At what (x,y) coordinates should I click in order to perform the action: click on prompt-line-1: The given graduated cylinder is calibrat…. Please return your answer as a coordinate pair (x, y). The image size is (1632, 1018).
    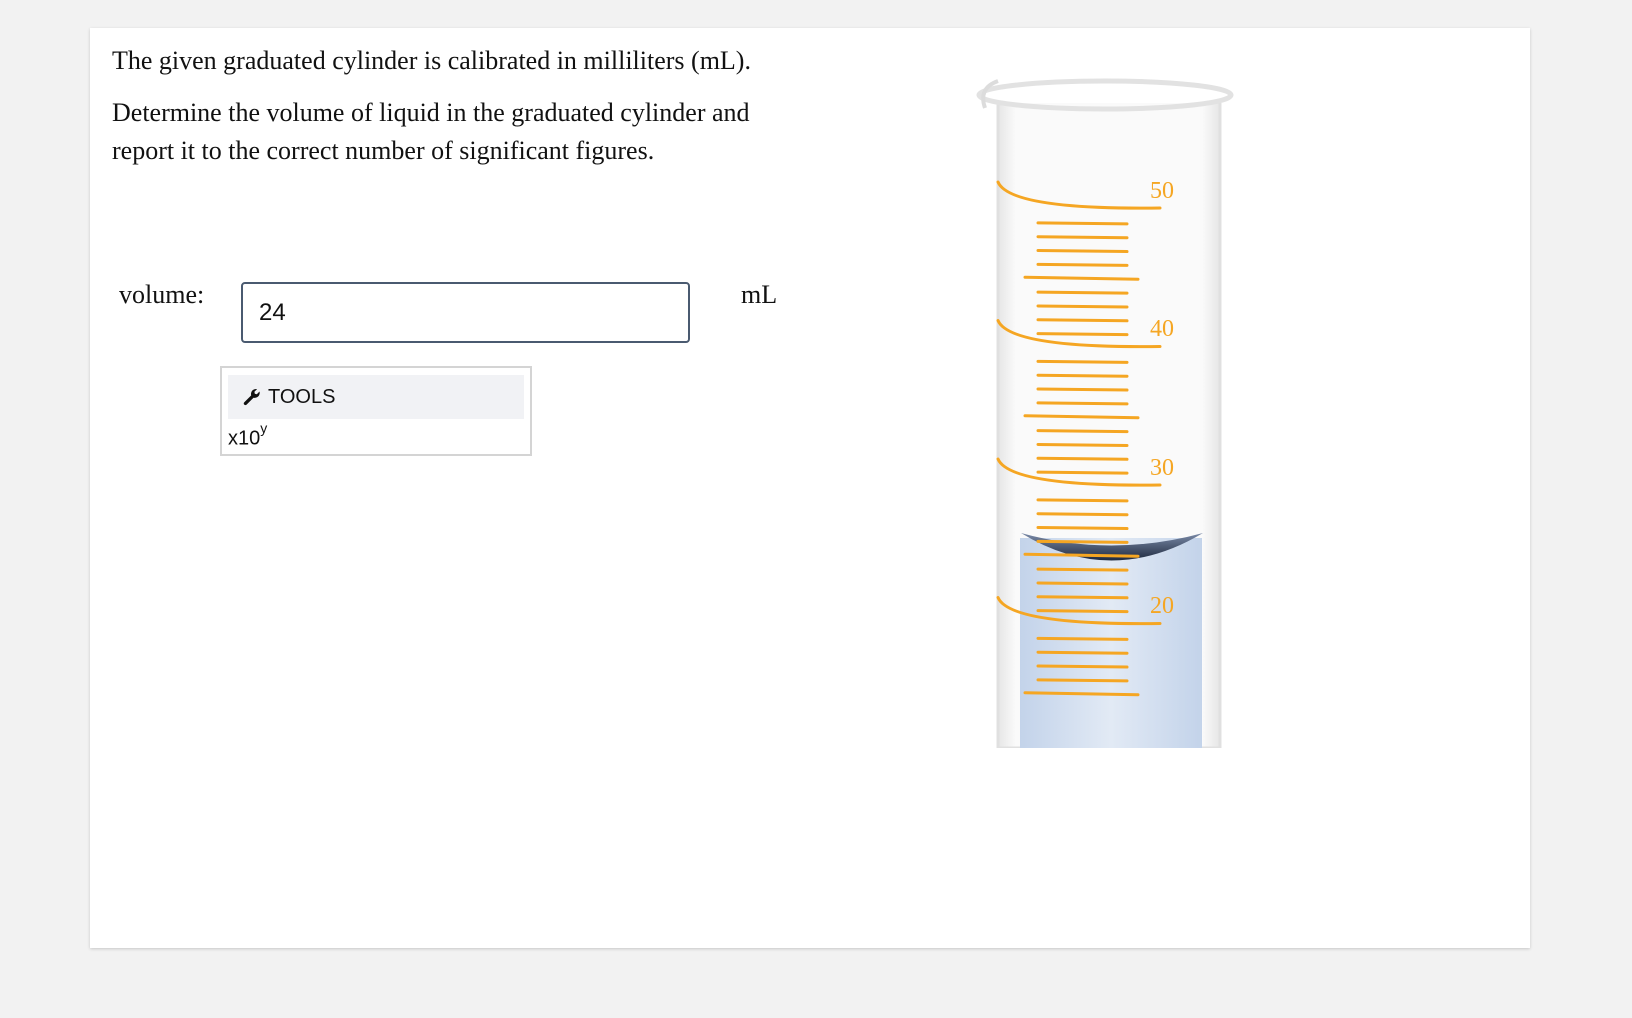
    Looking at the image, I should click on (431, 60).